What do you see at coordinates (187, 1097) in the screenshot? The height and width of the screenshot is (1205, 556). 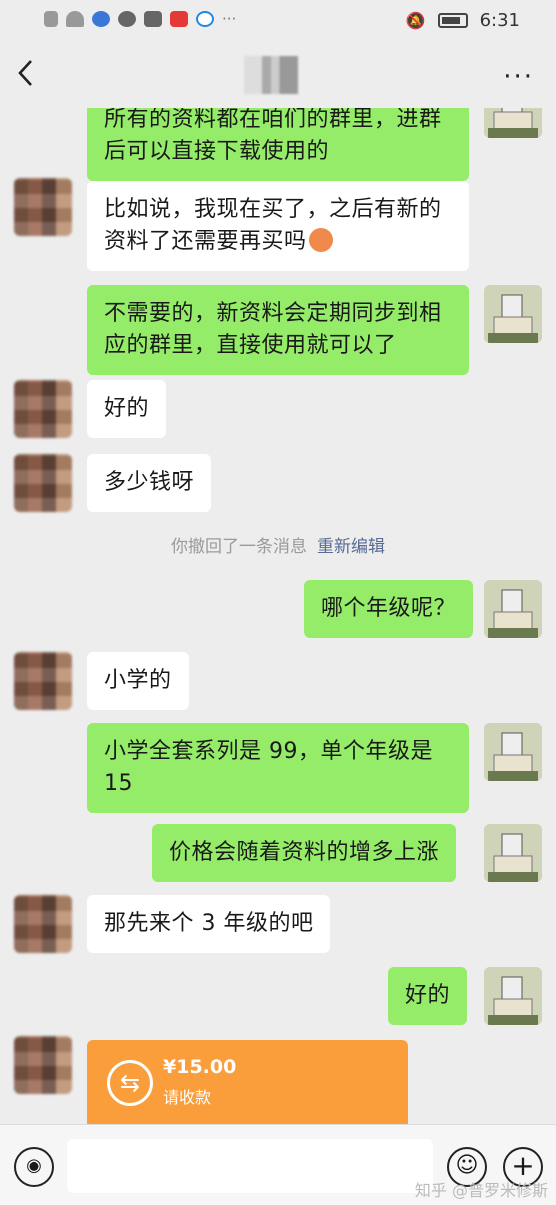 I see `transfer-note: 请收款` at bounding box center [187, 1097].